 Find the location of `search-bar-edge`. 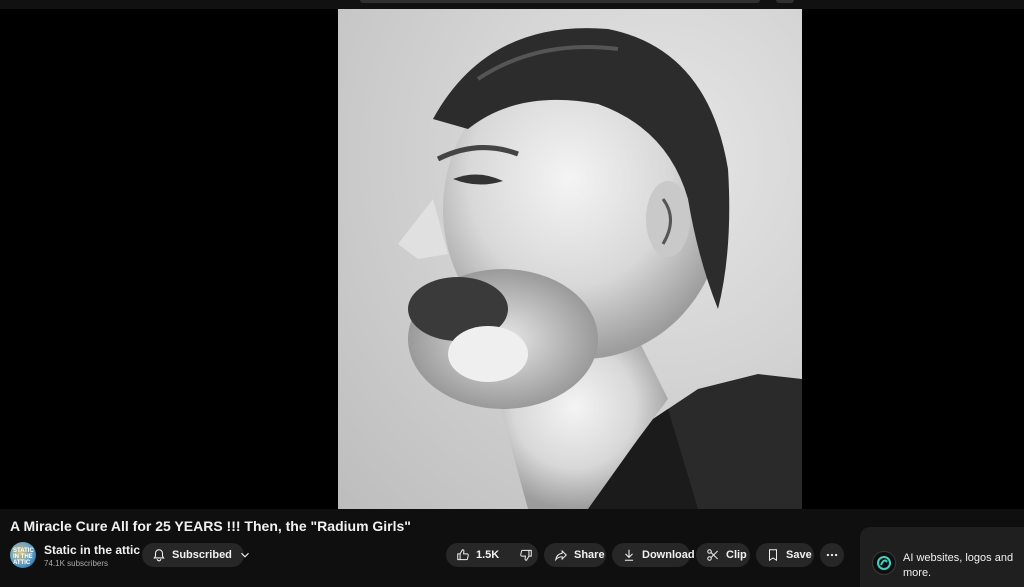

search-bar-edge is located at coordinates (560, 1).